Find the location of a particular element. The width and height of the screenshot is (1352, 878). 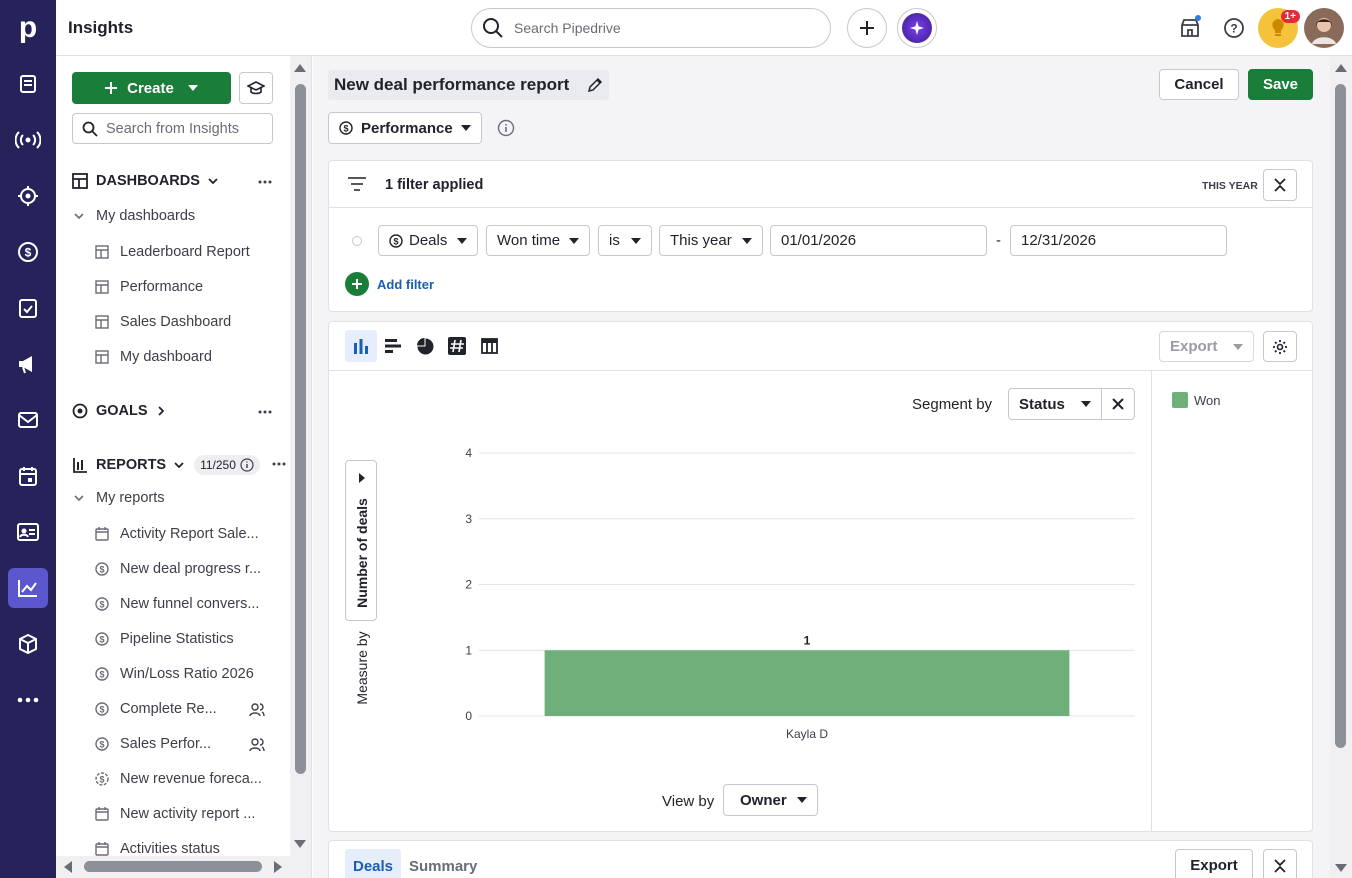

my-reports-group: My reports is located at coordinates (119, 498).